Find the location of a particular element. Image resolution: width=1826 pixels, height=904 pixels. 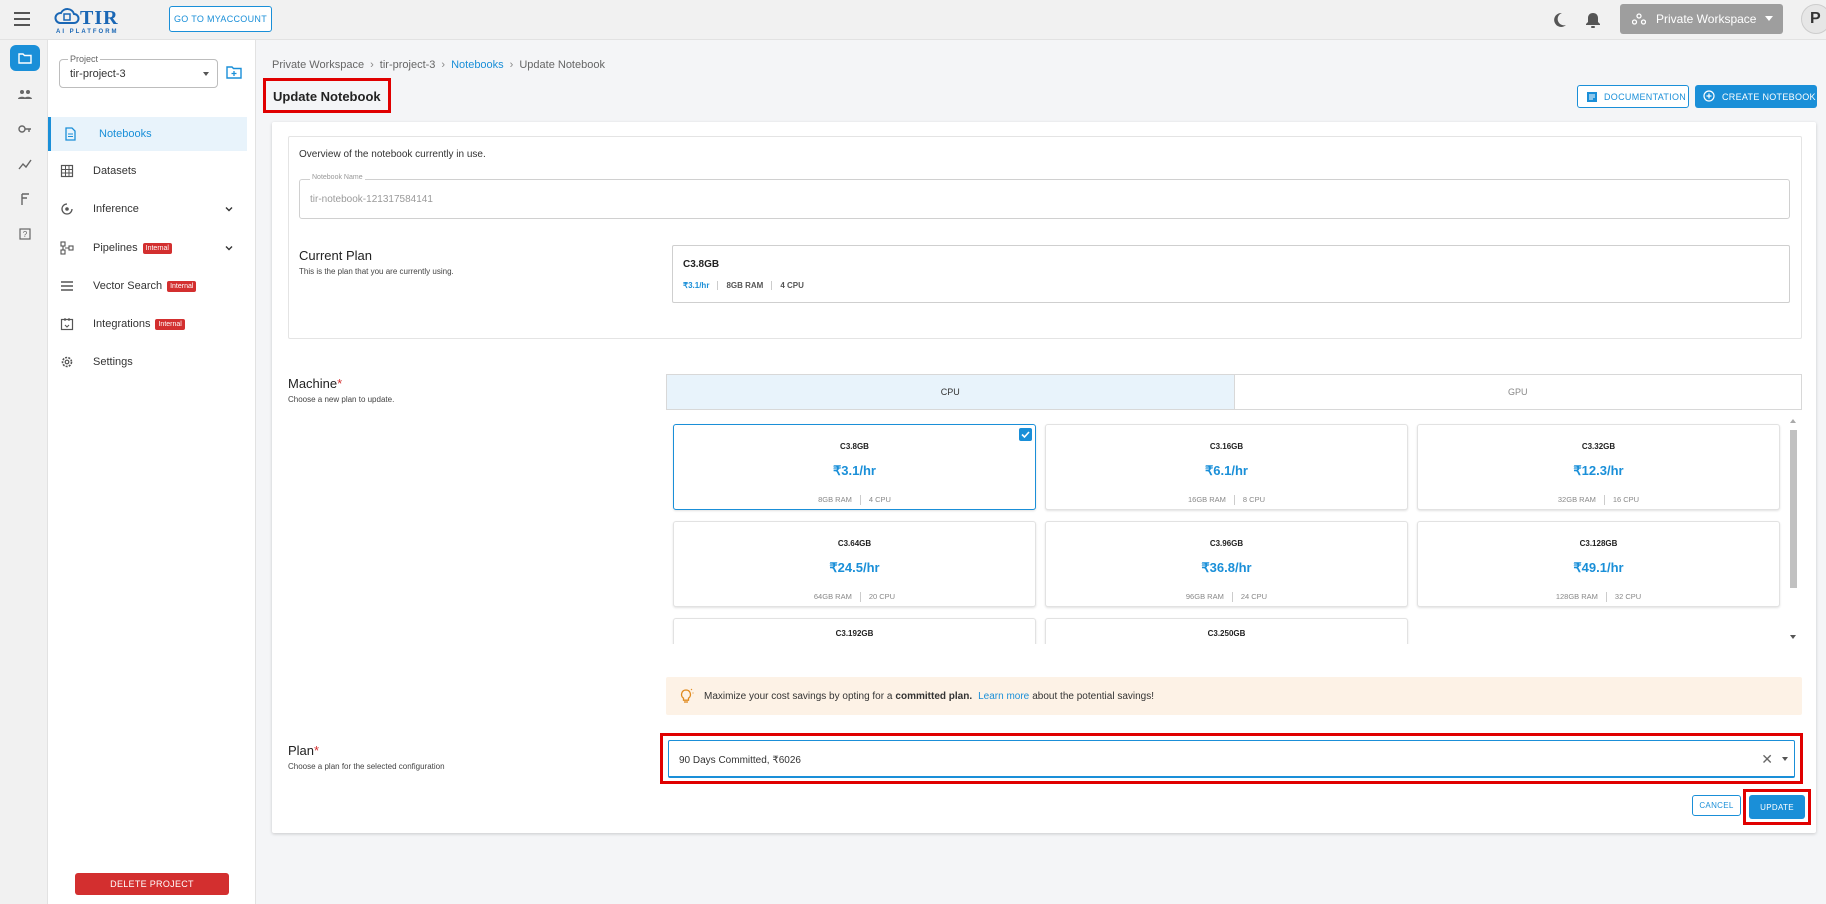

sidebar-item-label-wrap: Pipelines Internal is located at coordinates (132, 248).